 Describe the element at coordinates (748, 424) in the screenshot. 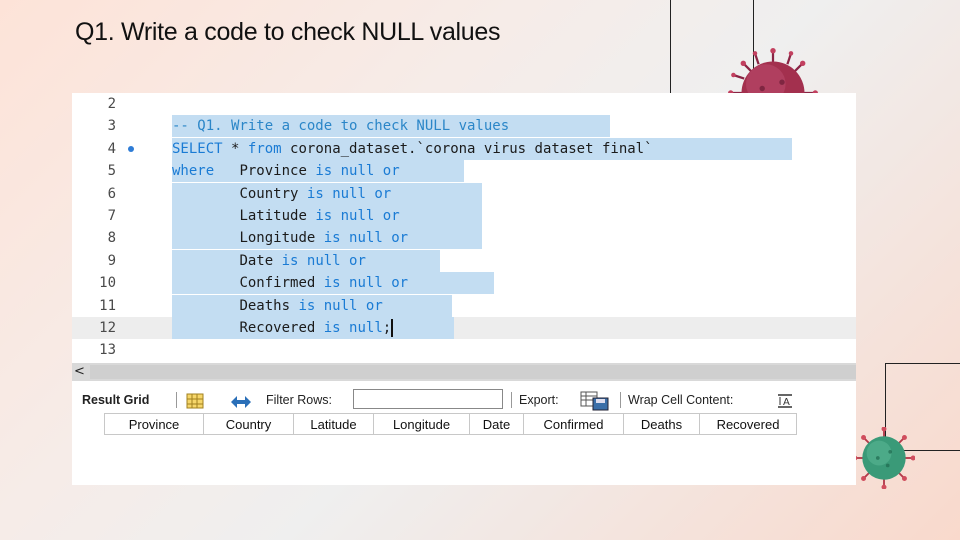

I see `column-header-recovered: Recovered` at that location.